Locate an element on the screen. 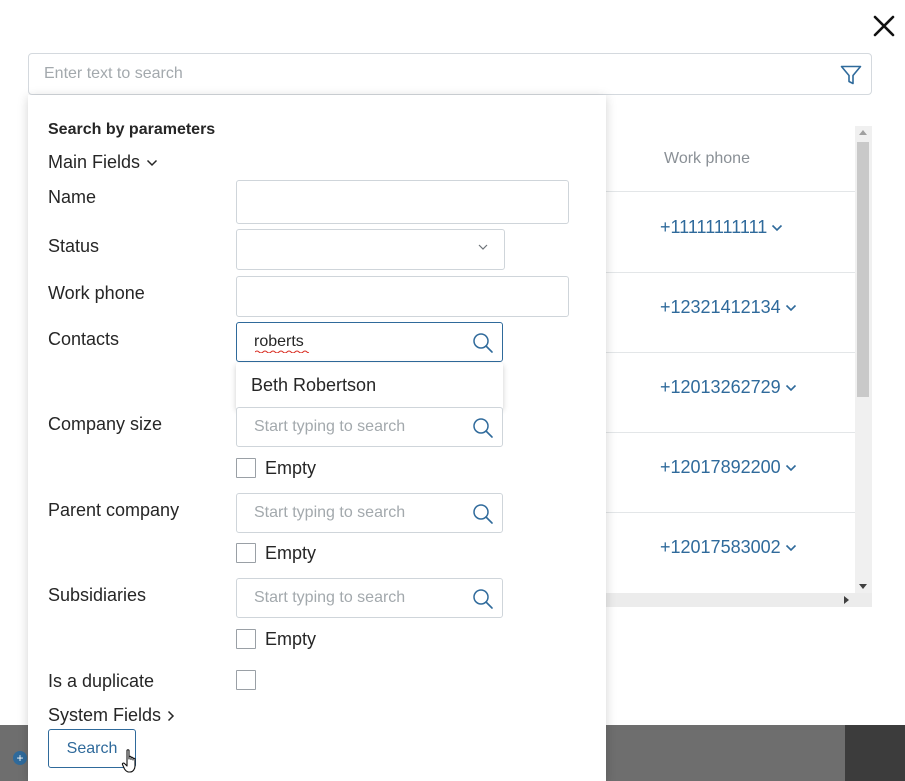  table-row: +12013262729 is located at coordinates (730, 393).